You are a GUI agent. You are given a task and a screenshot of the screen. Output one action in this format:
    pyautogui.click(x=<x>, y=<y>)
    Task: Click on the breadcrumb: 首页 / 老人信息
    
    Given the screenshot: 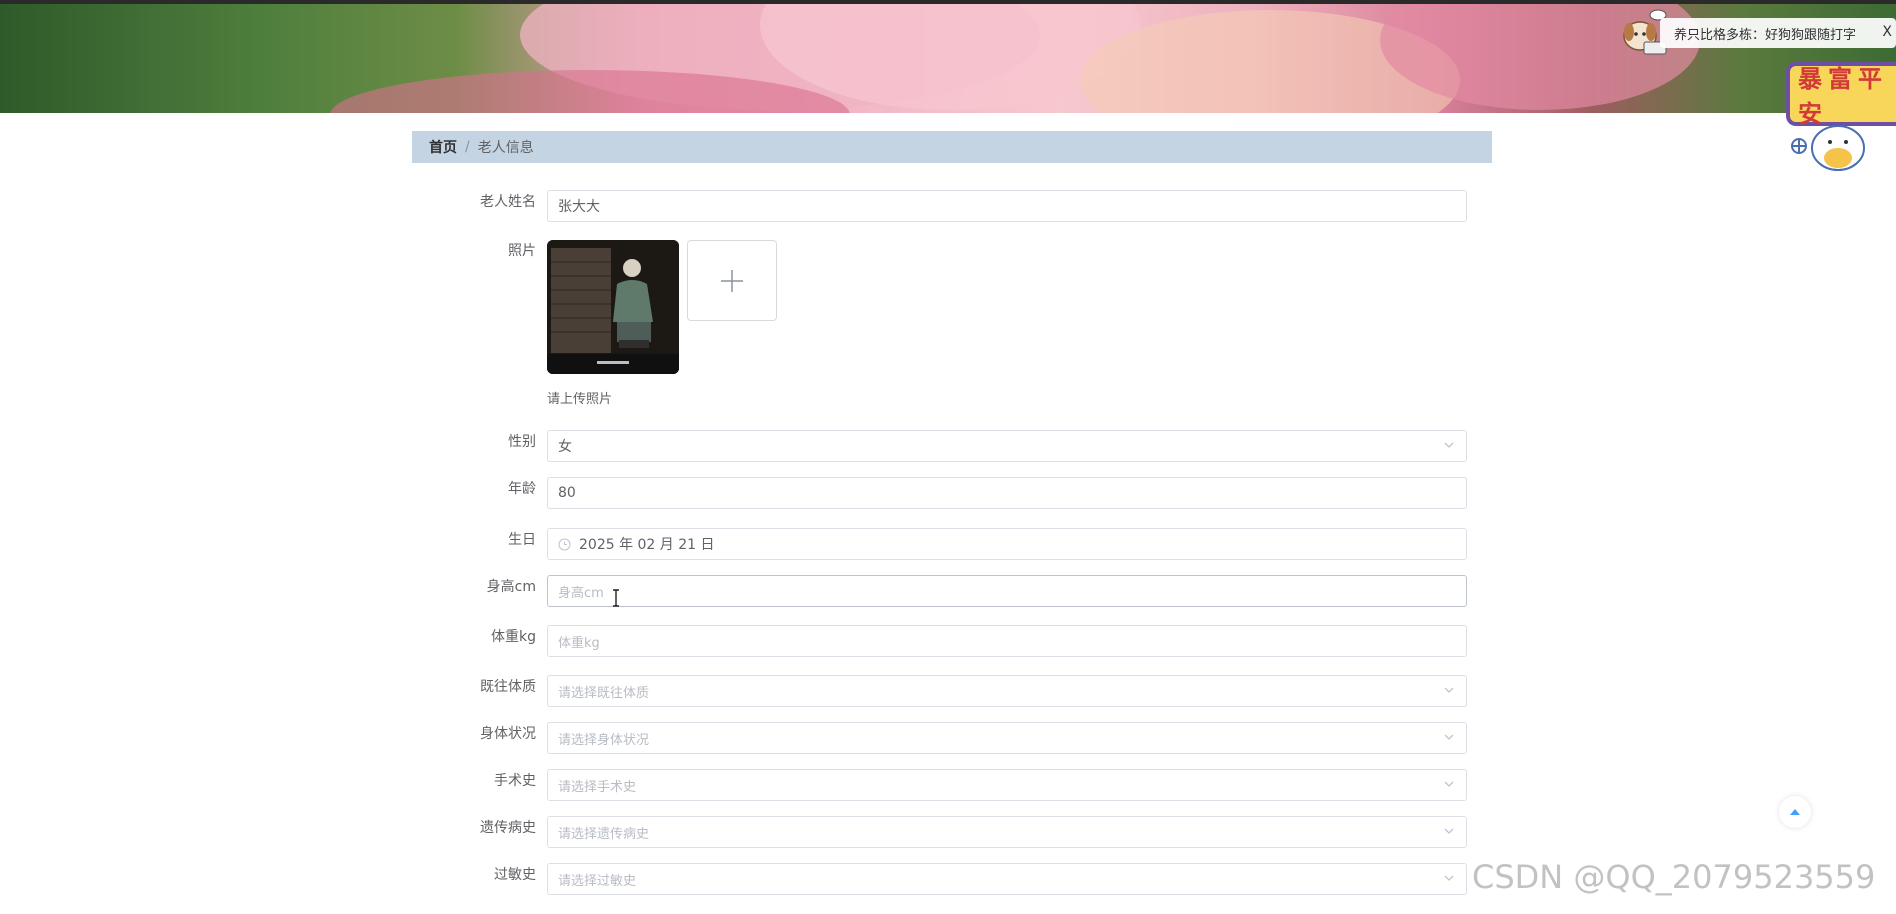 What is the action you would take?
    pyautogui.click(x=952, y=147)
    